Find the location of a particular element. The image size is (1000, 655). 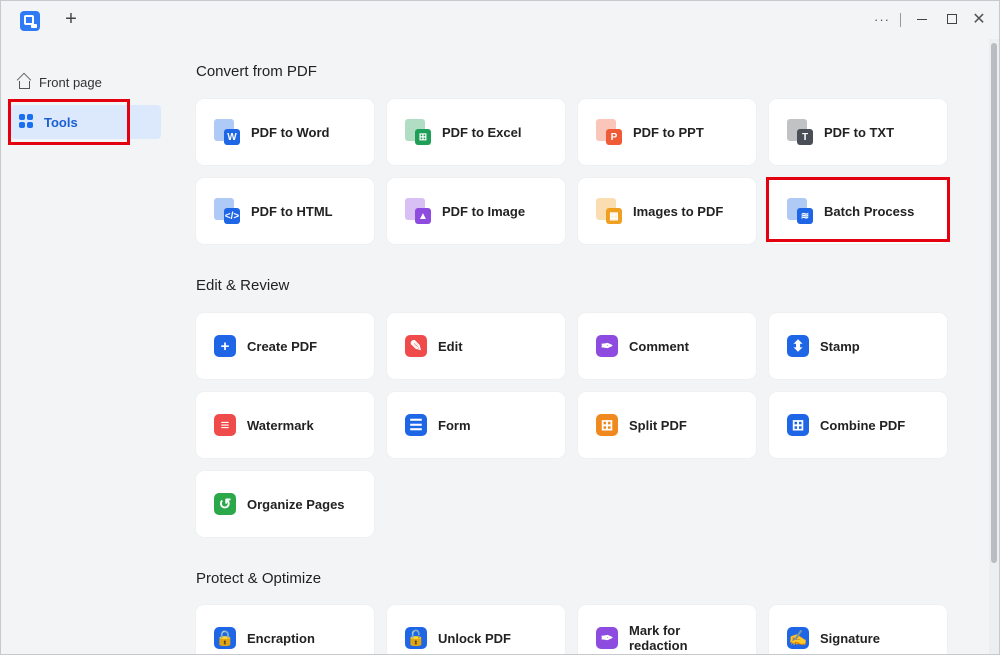

section-title-protect: Protect & Optimize is located at coordinates (259, 578).